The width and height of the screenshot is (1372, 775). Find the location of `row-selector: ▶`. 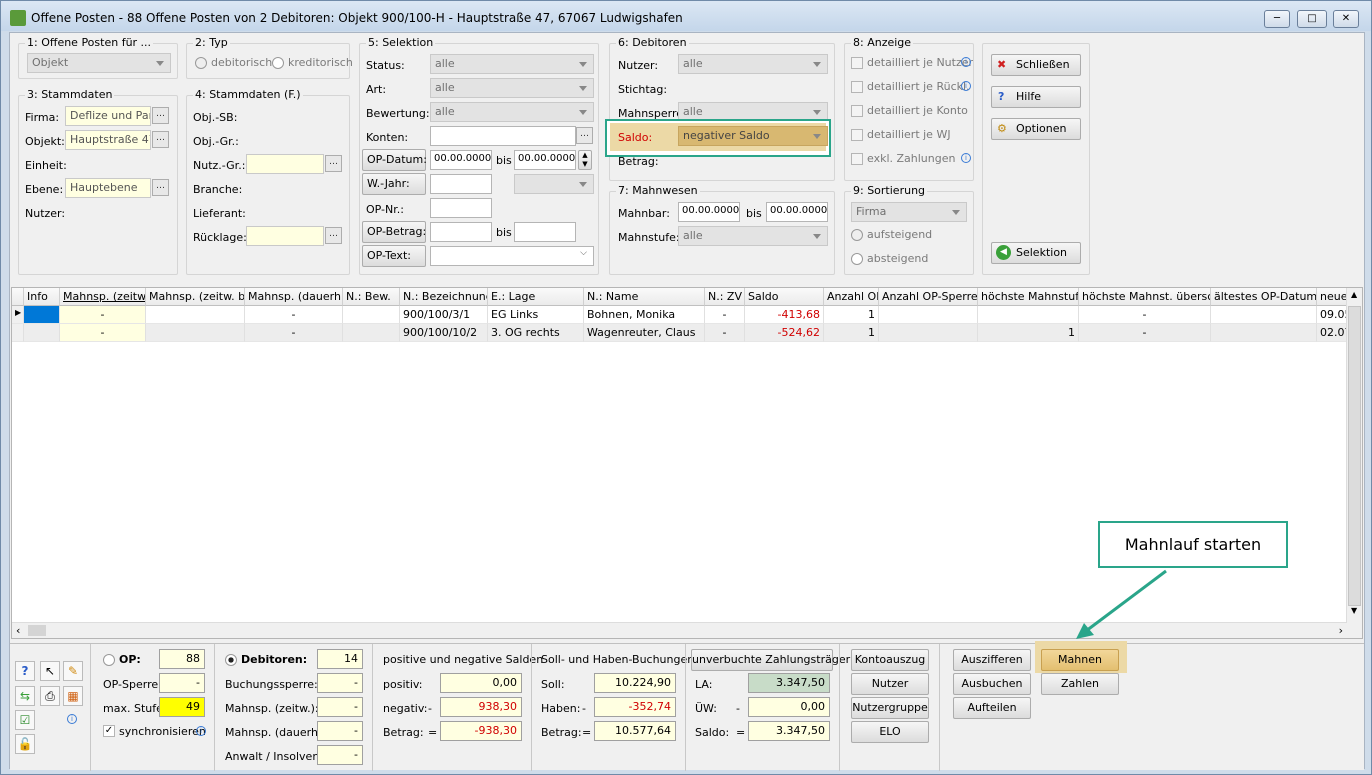

row-selector: ▶ is located at coordinates (18, 315).